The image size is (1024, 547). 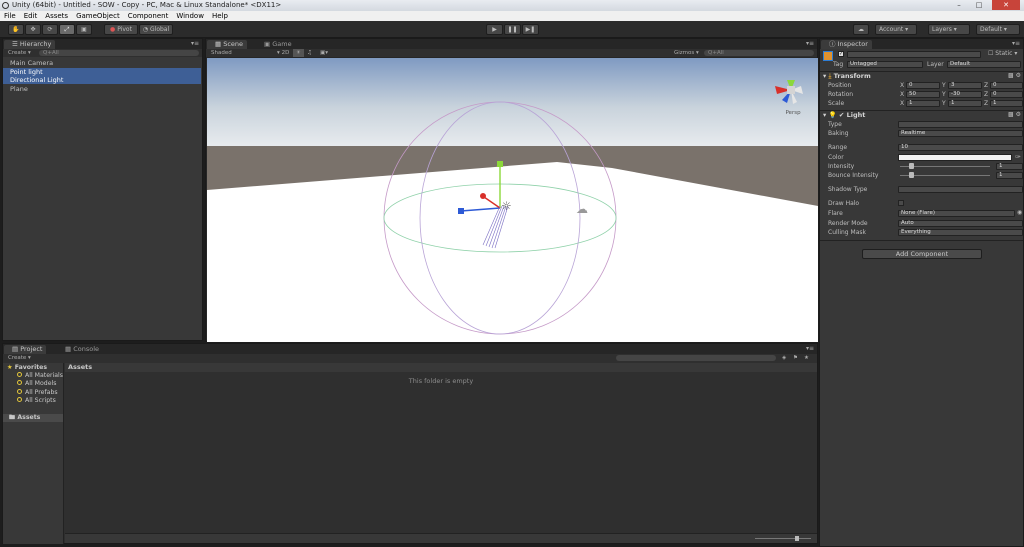 I want to click on baking-dropdown: Realtime, so click(x=960, y=133).